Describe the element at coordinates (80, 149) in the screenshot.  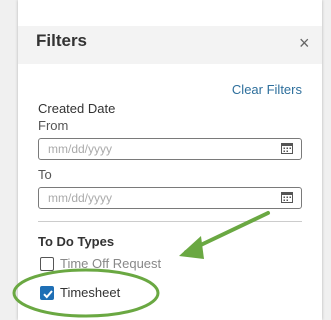
I see `from-date-placeholder: mm/dd/yyyy` at that location.